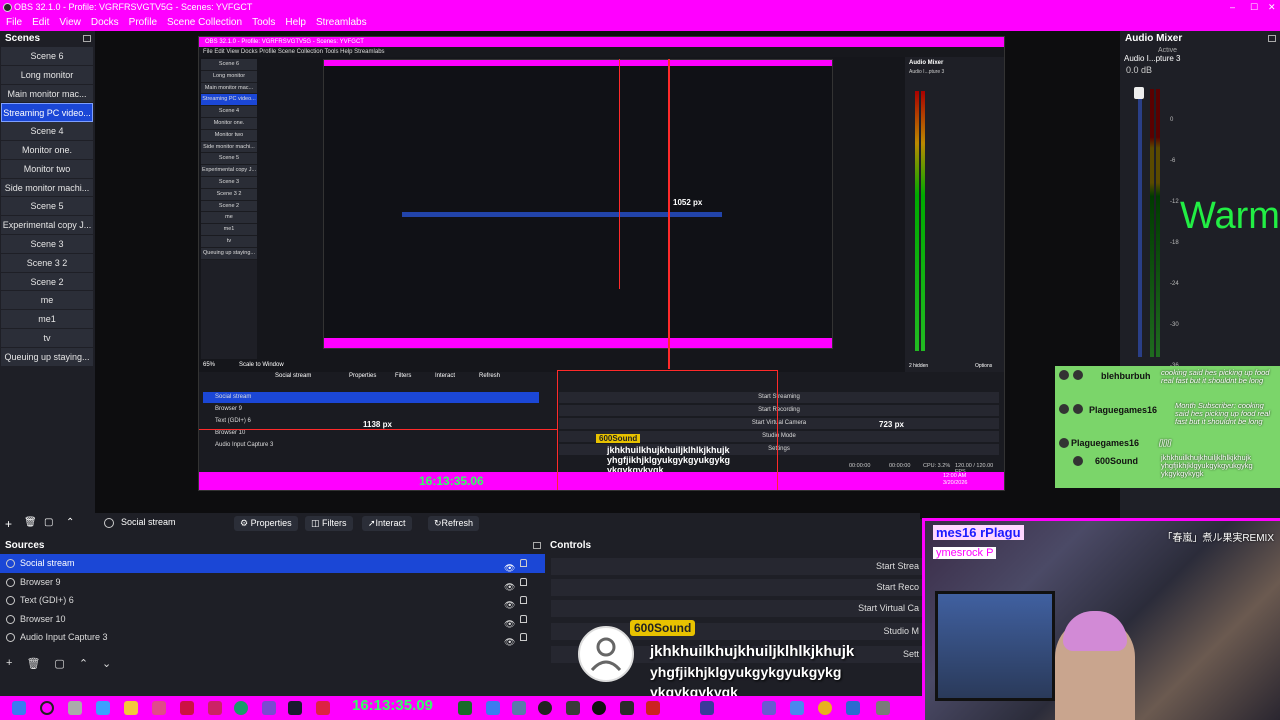 This screenshot has height=720, width=1280. What do you see at coordinates (83, 663) in the screenshot?
I see `source-up-button: ⌃` at bounding box center [83, 663].